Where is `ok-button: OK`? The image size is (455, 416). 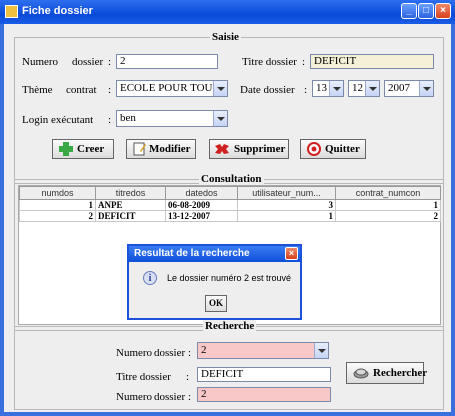
ok-button: OK is located at coordinates (216, 303).